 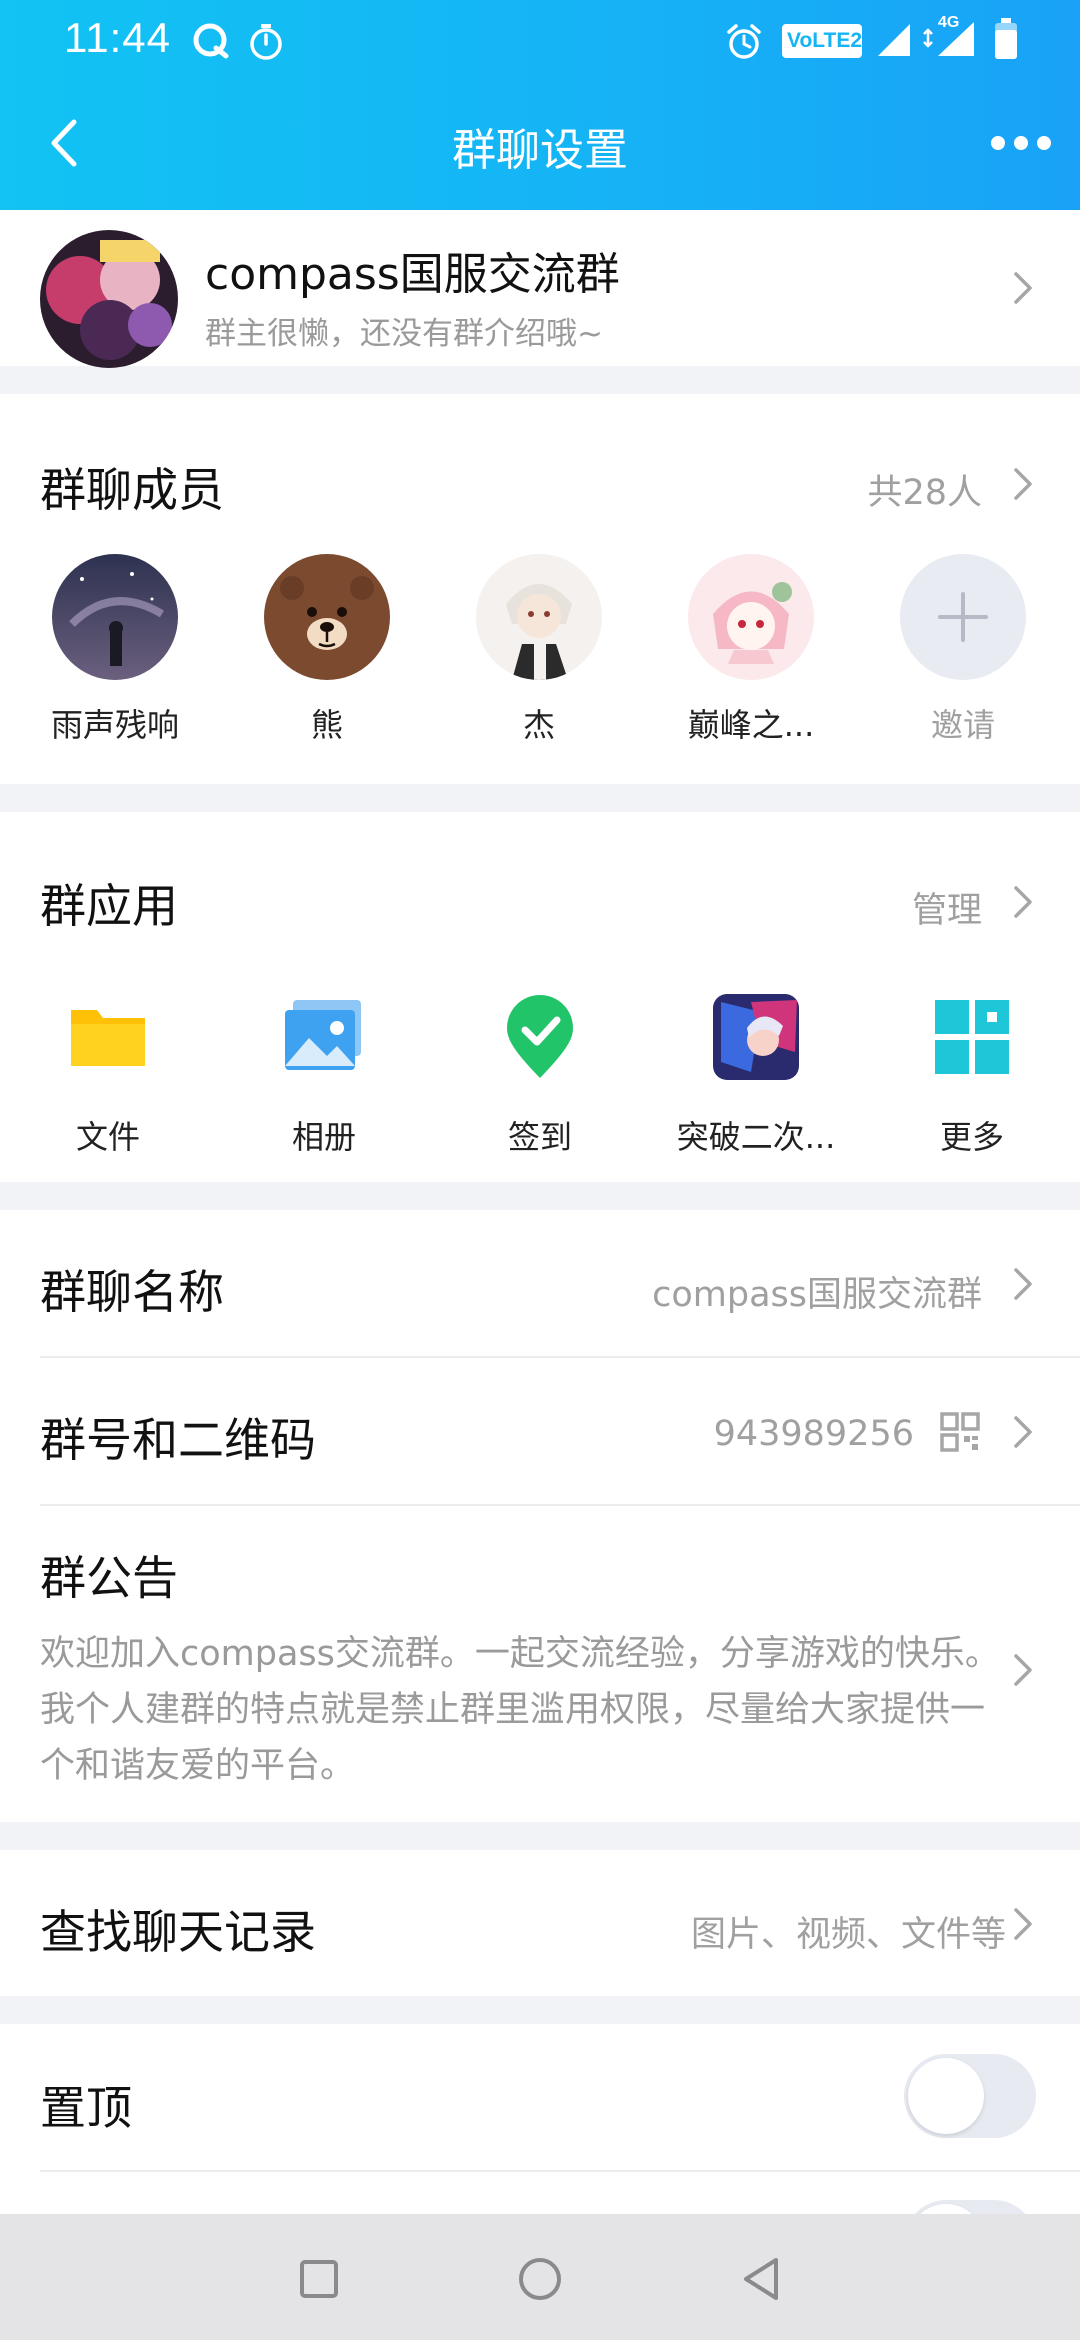 I want to click on back-button, so click(x=761, y=2279).